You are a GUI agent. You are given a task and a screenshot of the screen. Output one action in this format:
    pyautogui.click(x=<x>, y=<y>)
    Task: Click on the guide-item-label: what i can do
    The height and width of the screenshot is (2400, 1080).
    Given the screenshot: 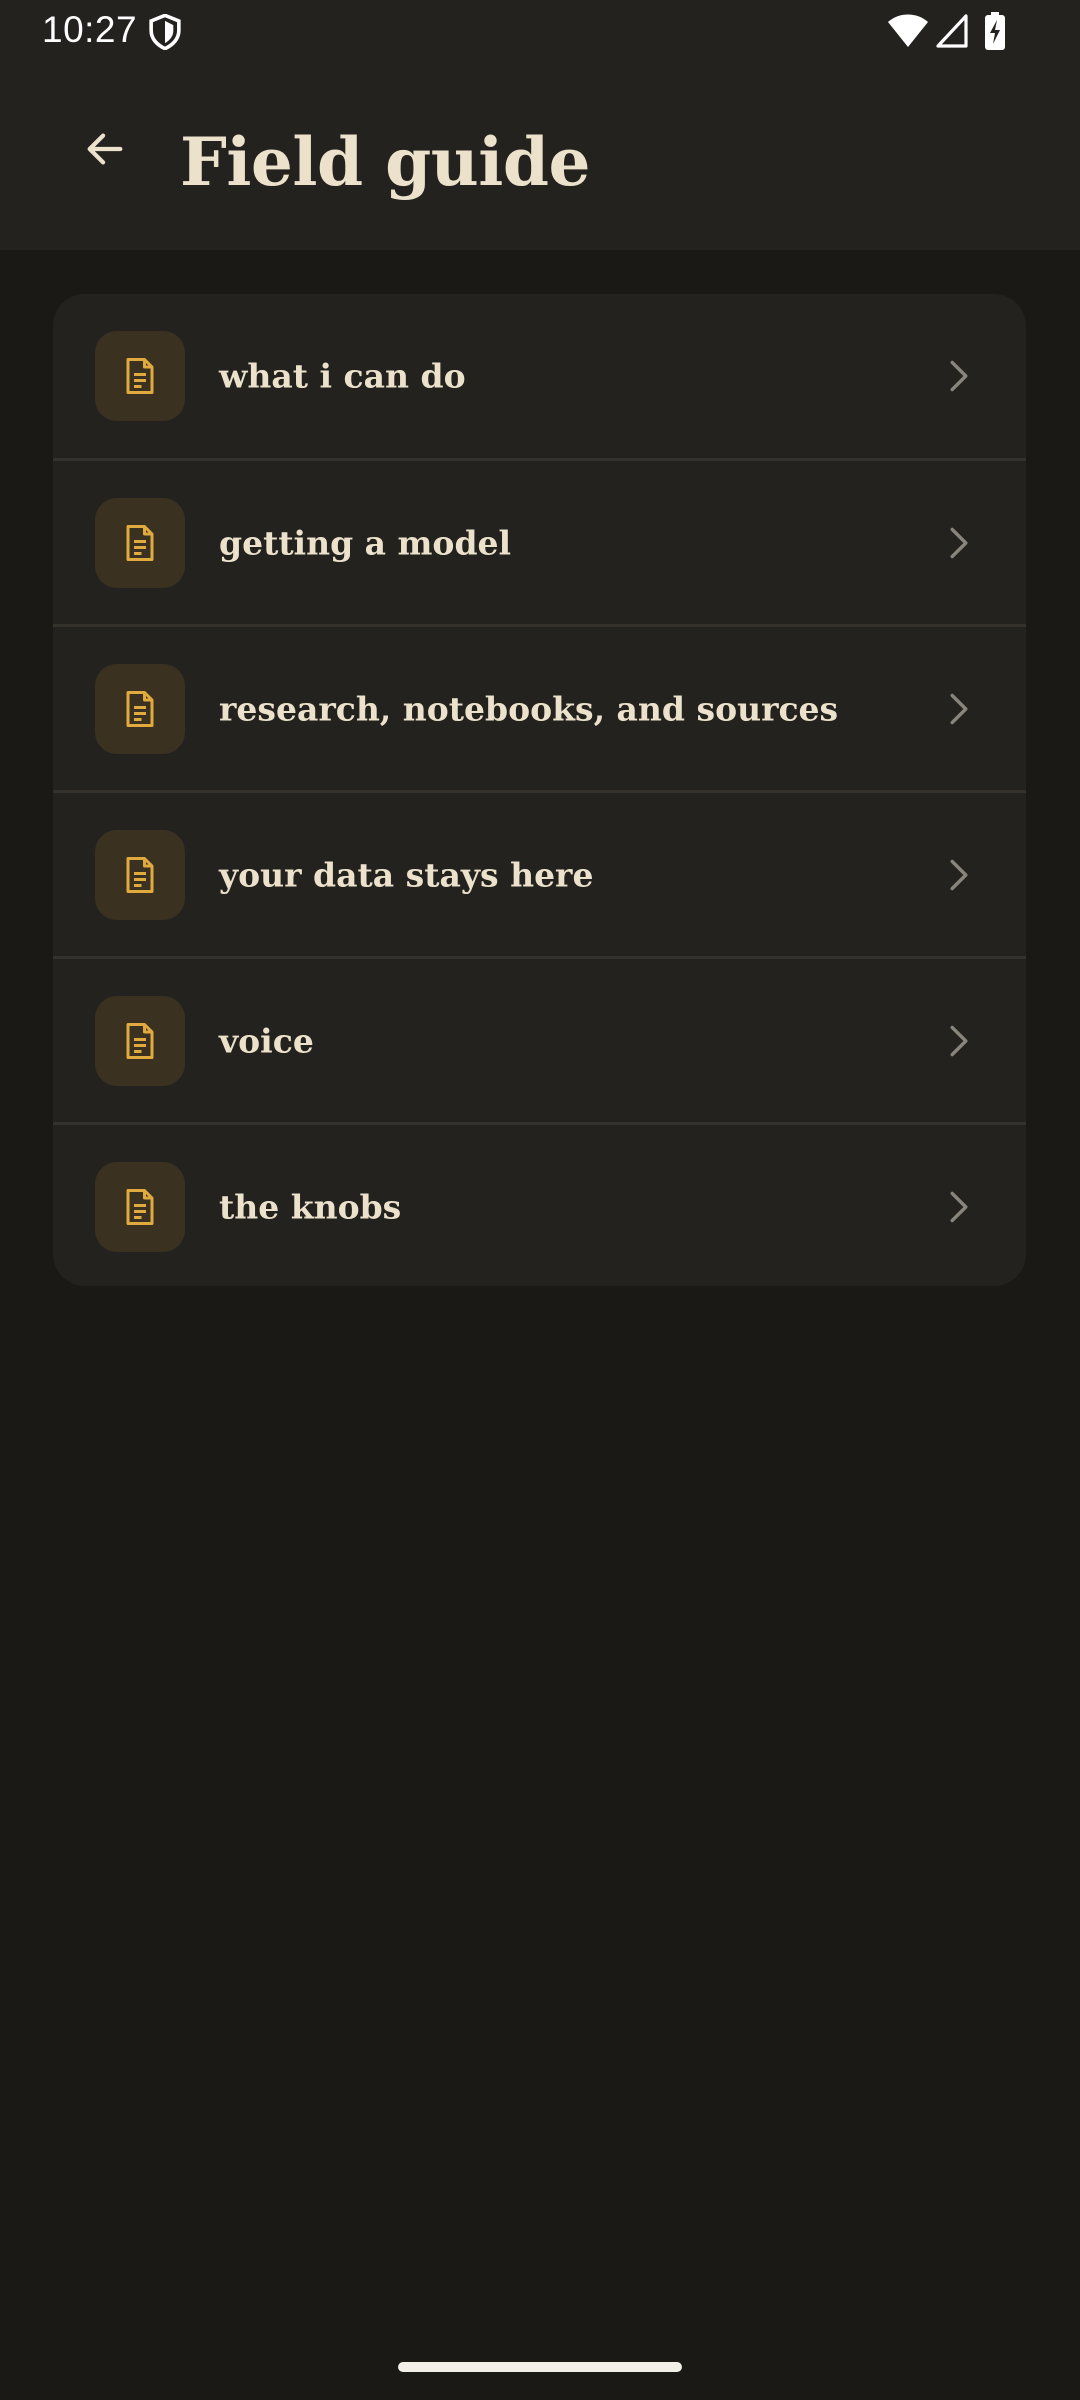 What is the action you would take?
    pyautogui.click(x=342, y=376)
    